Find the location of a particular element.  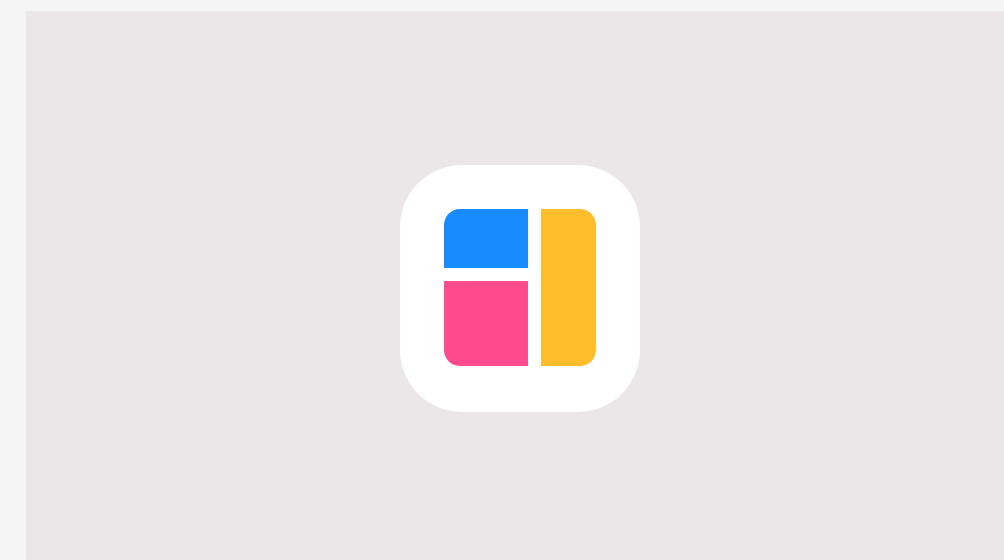

collage-tile-pink is located at coordinates (486, 323).